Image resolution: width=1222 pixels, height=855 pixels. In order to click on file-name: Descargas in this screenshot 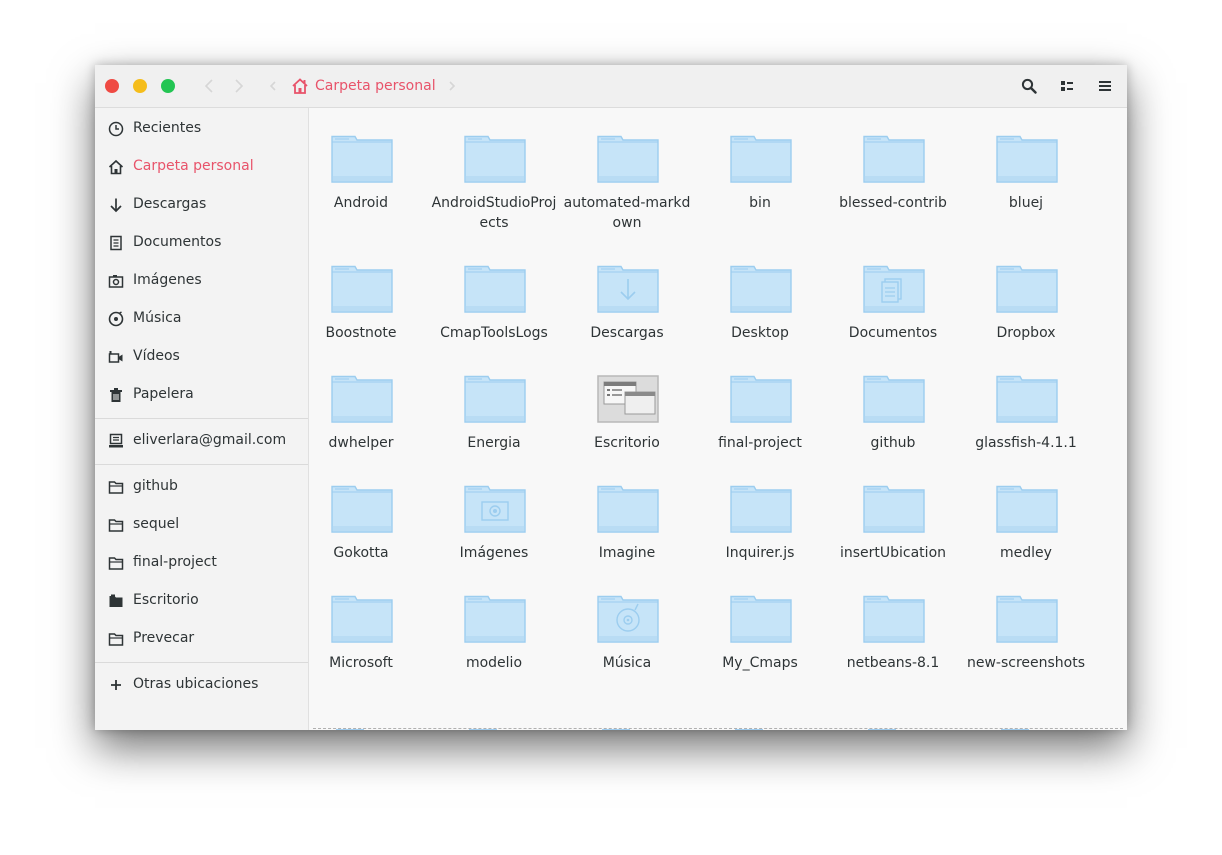, I will do `click(627, 333)`.